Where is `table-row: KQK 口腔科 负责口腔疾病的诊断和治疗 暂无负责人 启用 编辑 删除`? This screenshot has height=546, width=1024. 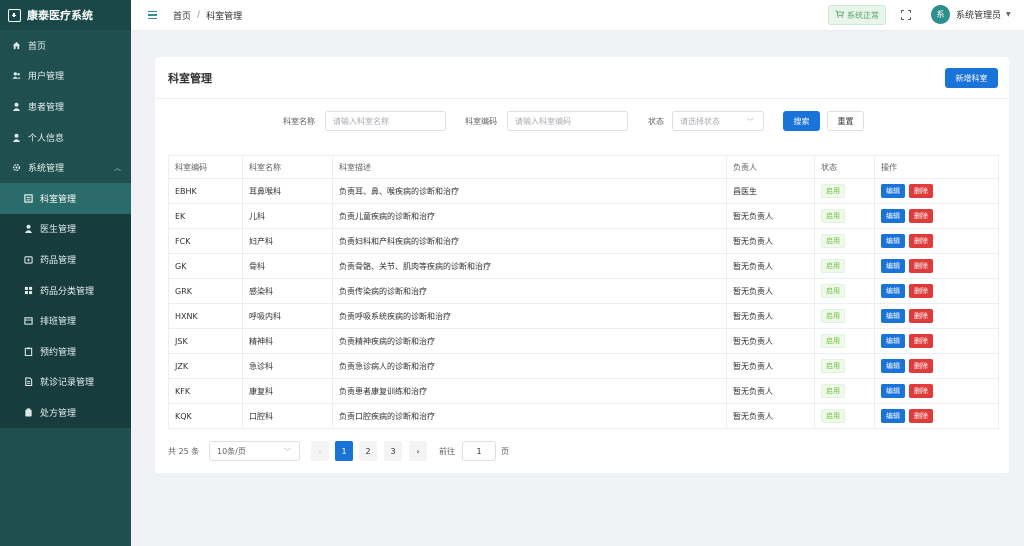 table-row: KQK 口腔科 负责口腔疾病的诊断和治疗 暂无负责人 启用 编辑 删除 is located at coordinates (583, 416).